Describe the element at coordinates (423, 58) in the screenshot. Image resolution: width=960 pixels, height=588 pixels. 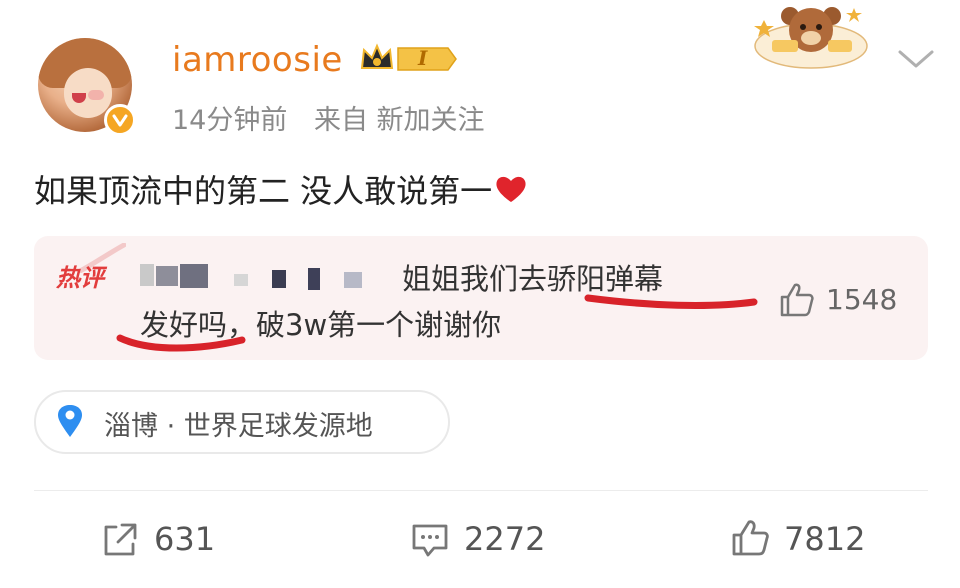
I see `vip-level: I` at that location.